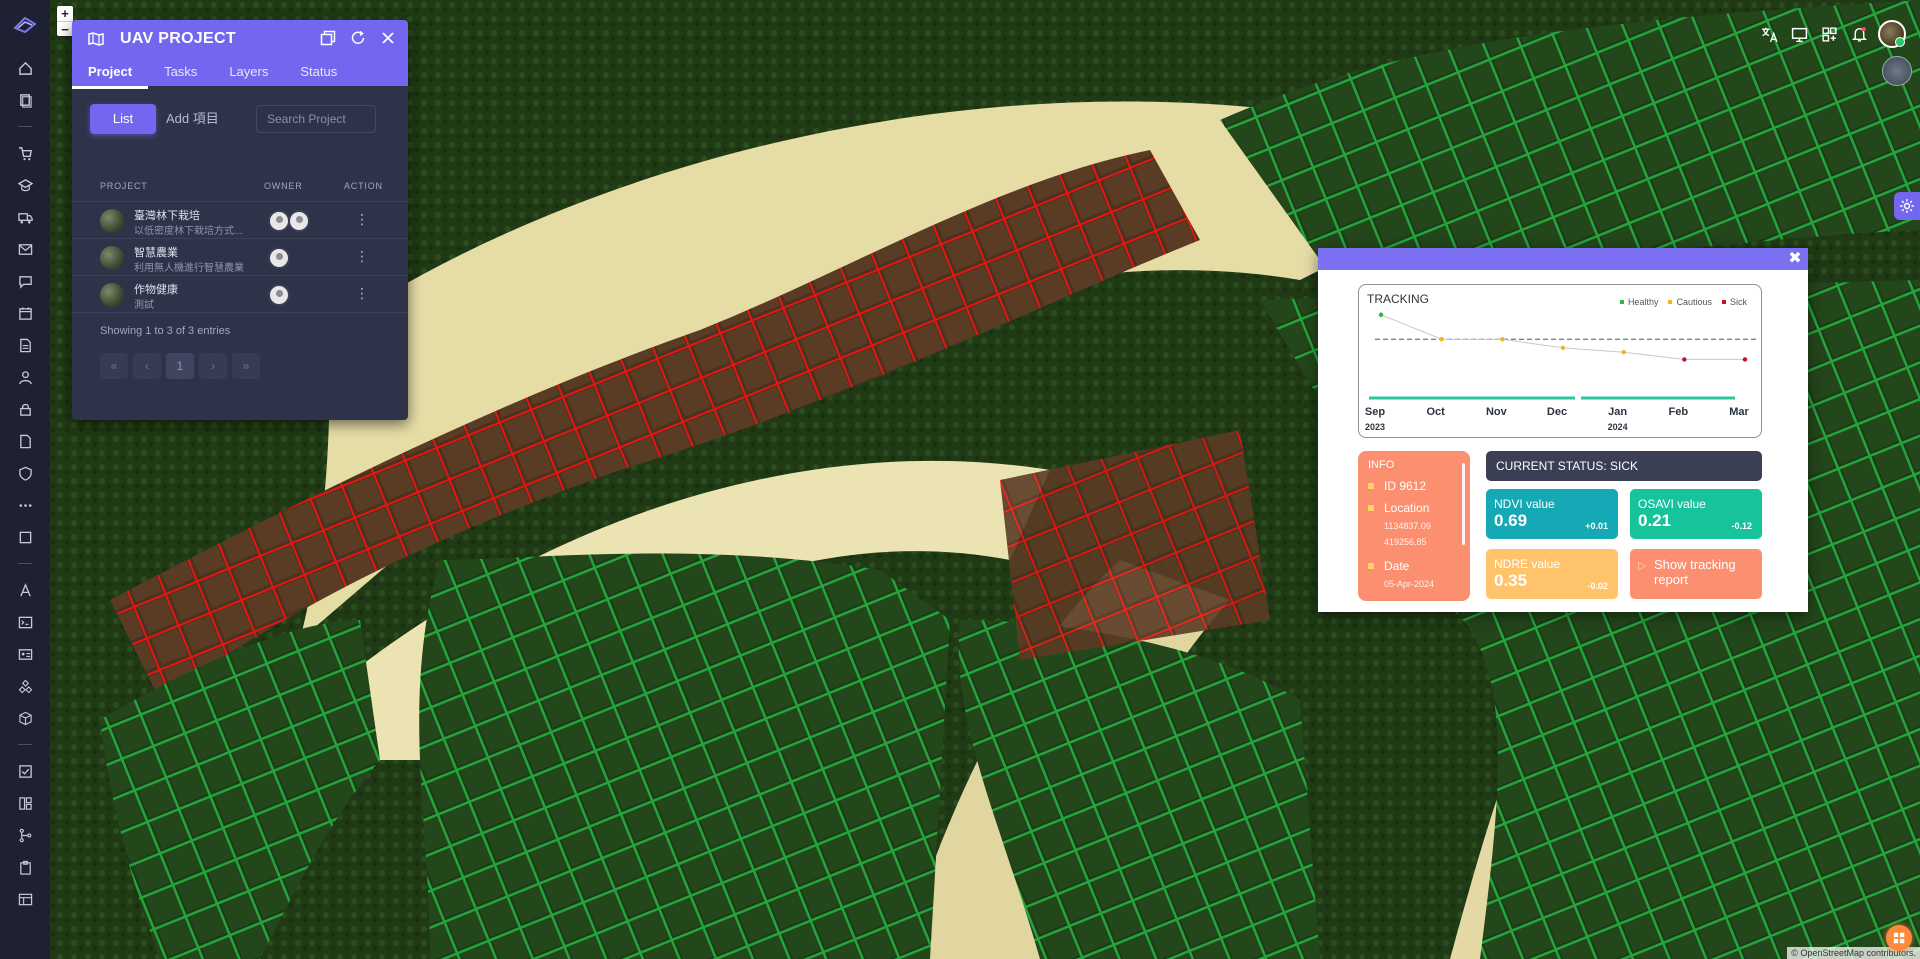  Describe the element at coordinates (1435, 412) in the screenshot. I see `x-tick-label: Oct` at that location.